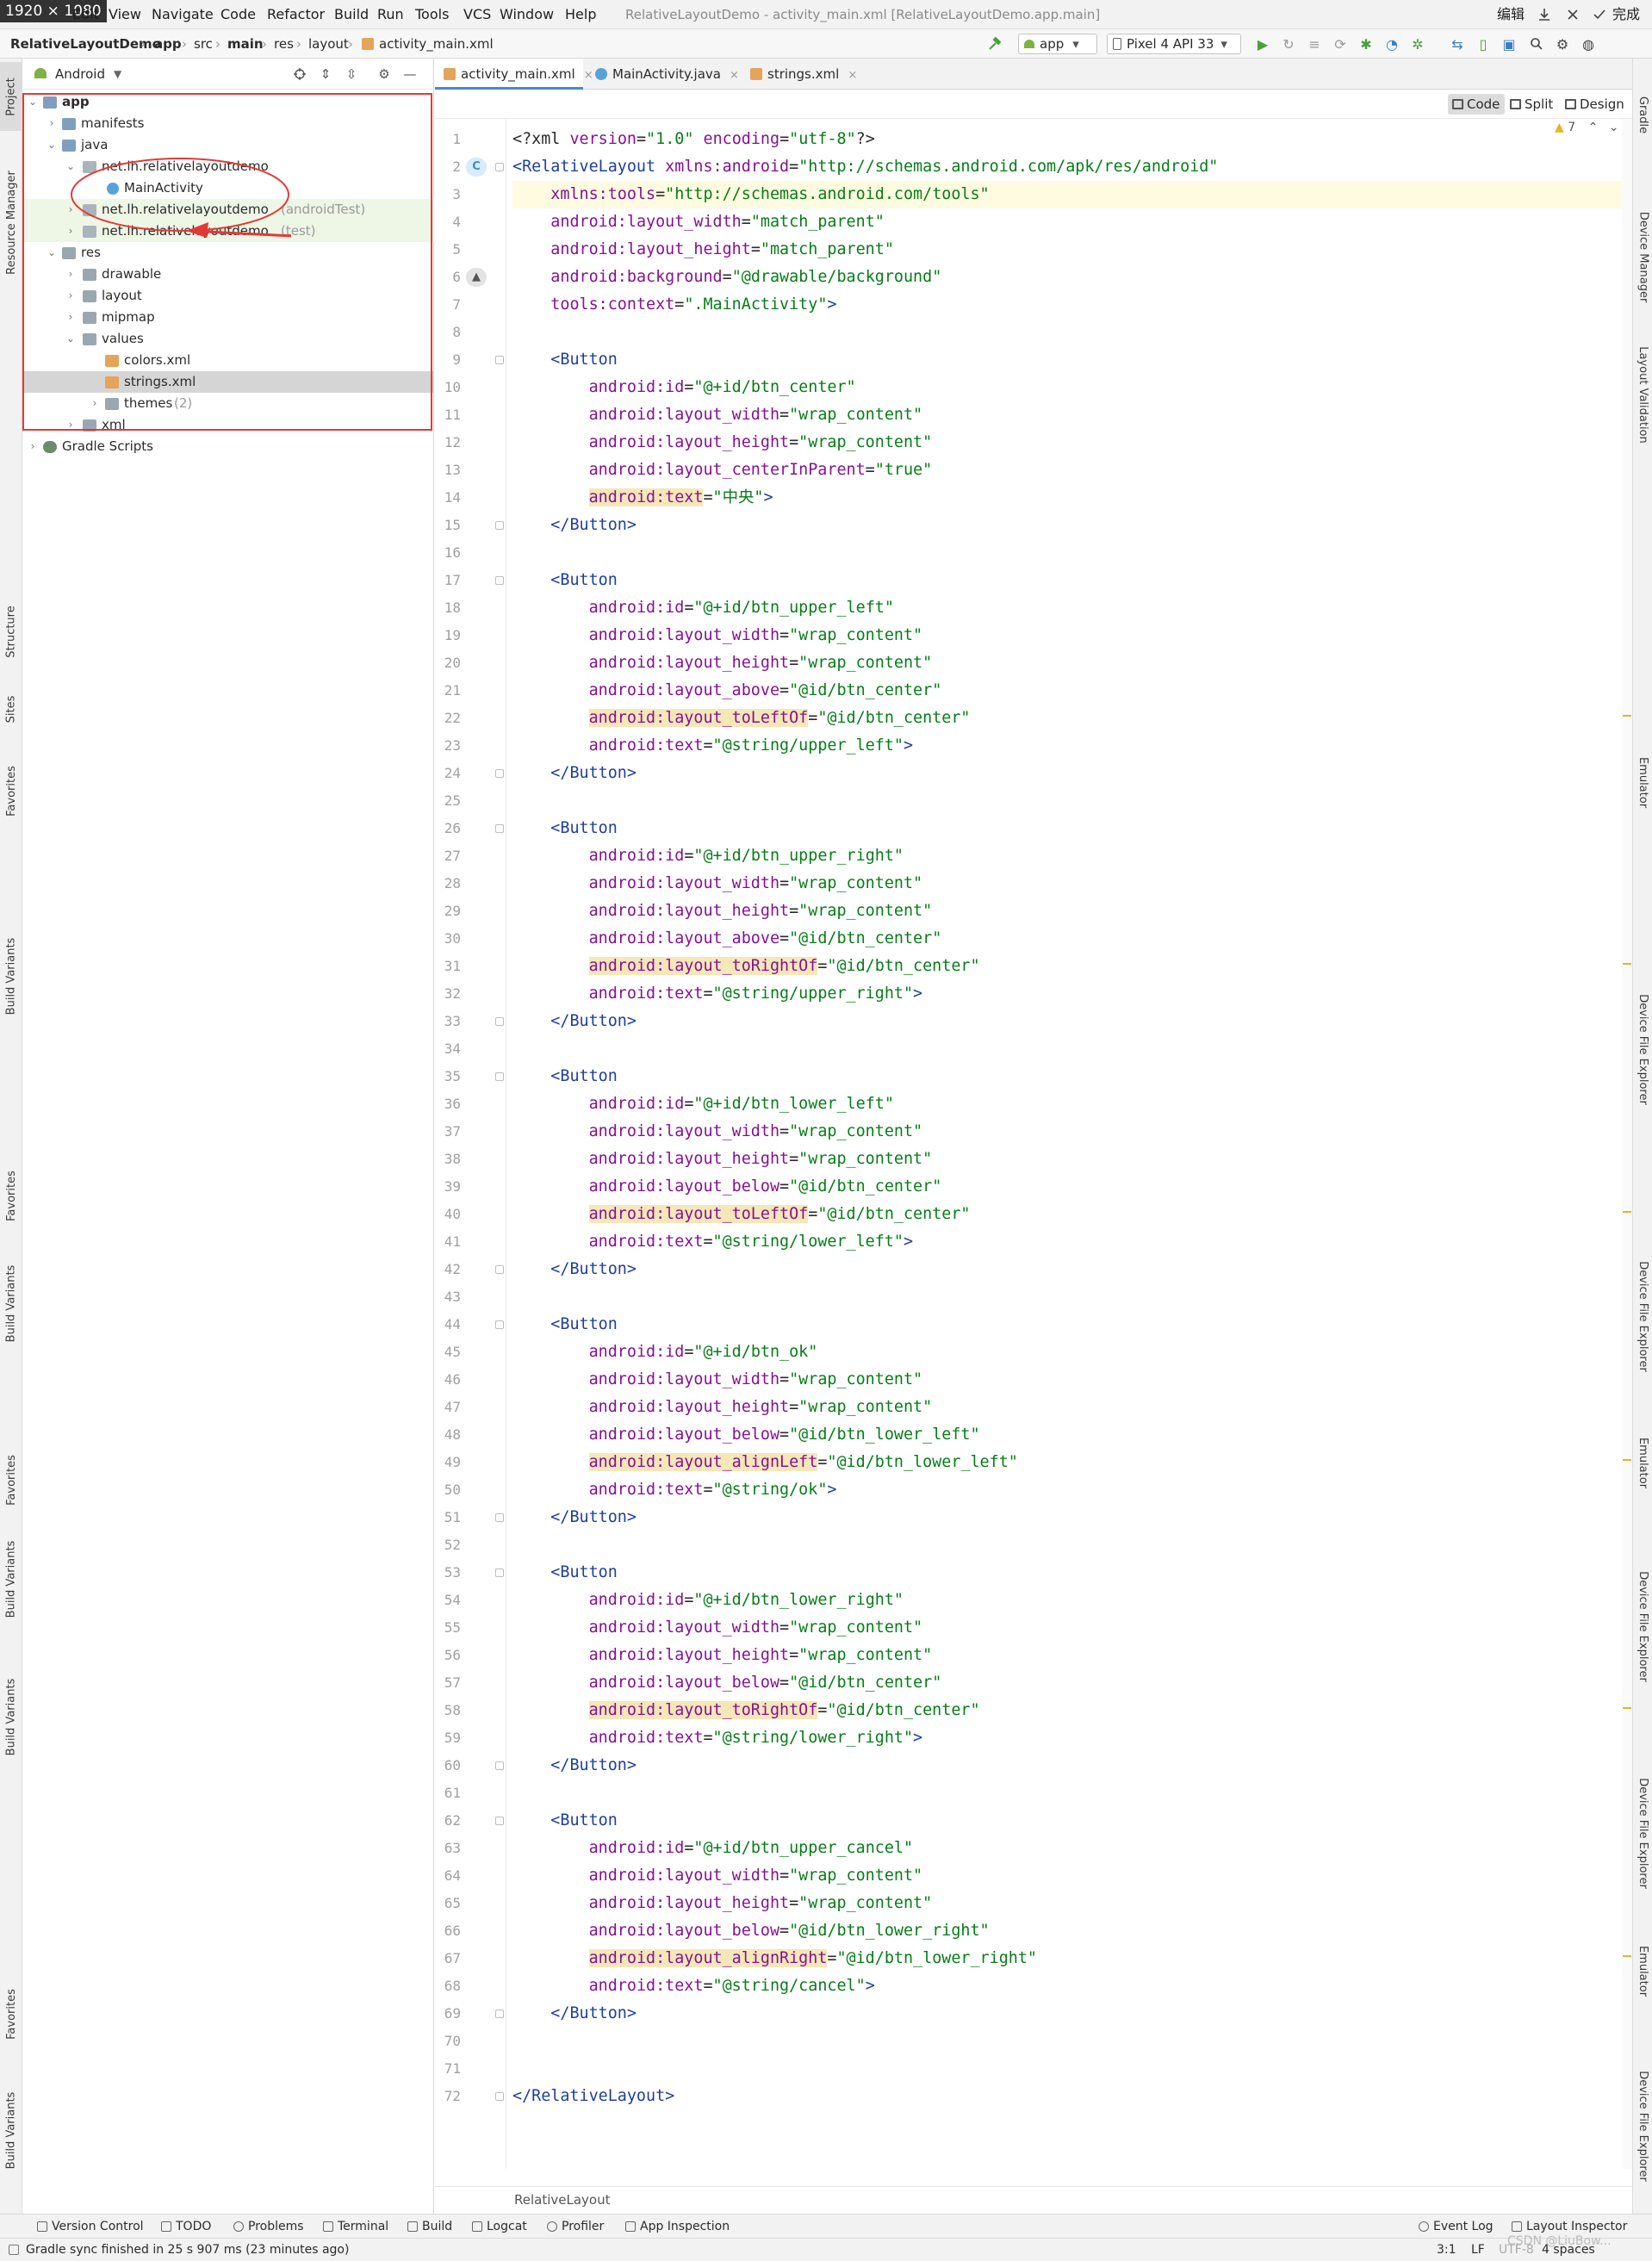  I want to click on tab-activity-main-xml: activity_main.xml ×, so click(514, 74).